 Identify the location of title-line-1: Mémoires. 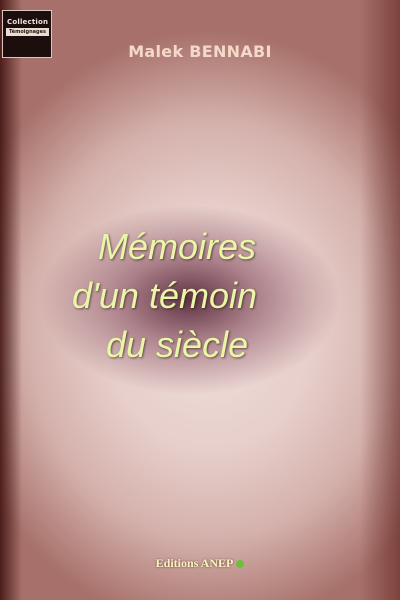
(177, 246).